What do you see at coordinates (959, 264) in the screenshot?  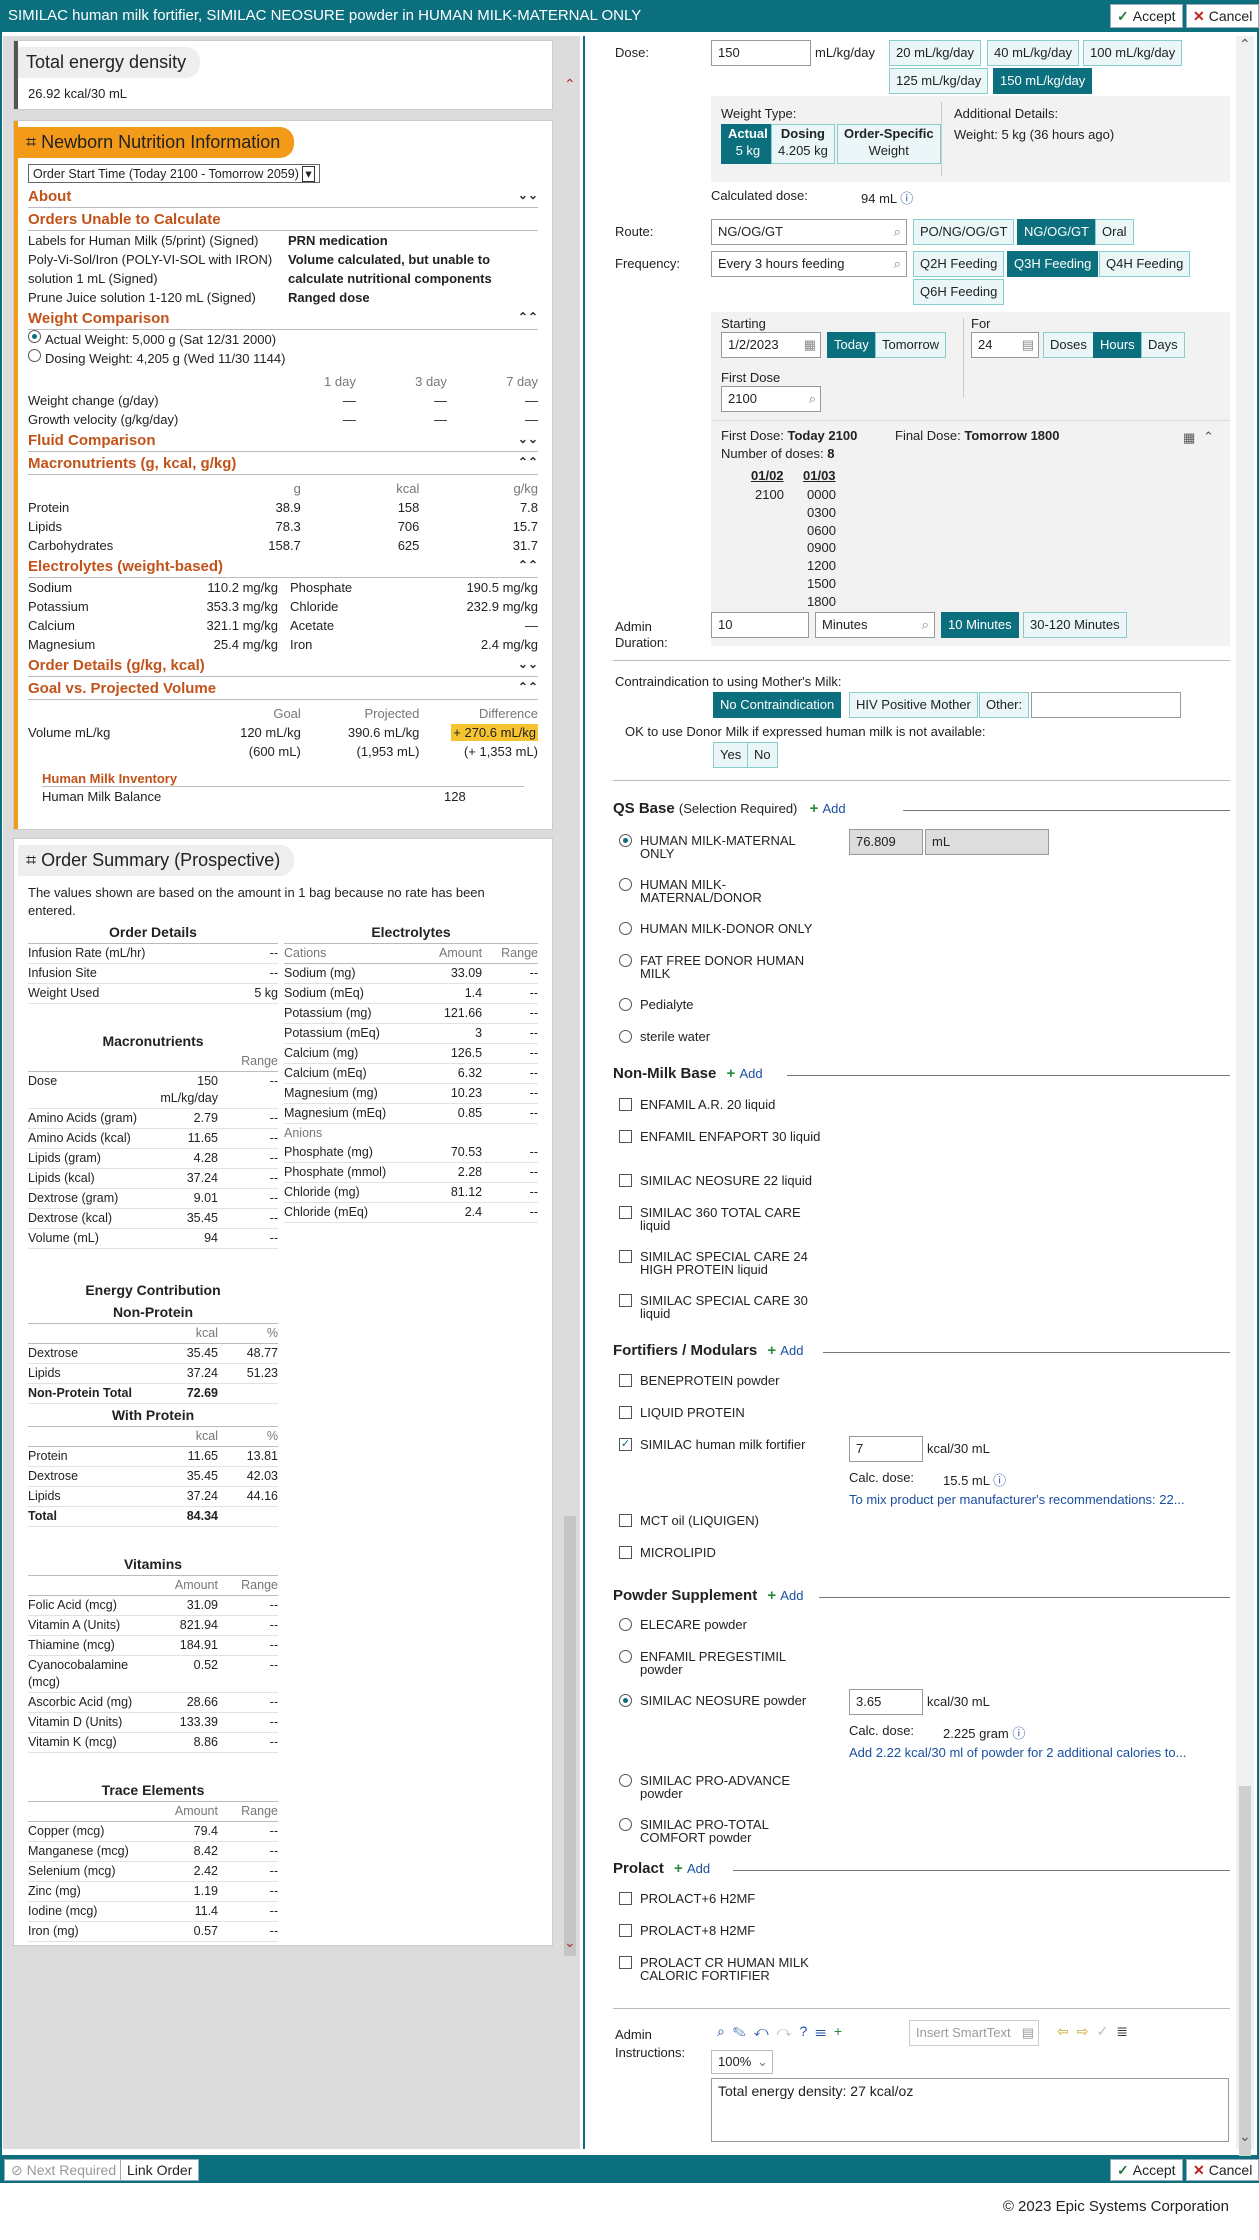 I see `freq-q2h-button: Q2H Feeding` at bounding box center [959, 264].